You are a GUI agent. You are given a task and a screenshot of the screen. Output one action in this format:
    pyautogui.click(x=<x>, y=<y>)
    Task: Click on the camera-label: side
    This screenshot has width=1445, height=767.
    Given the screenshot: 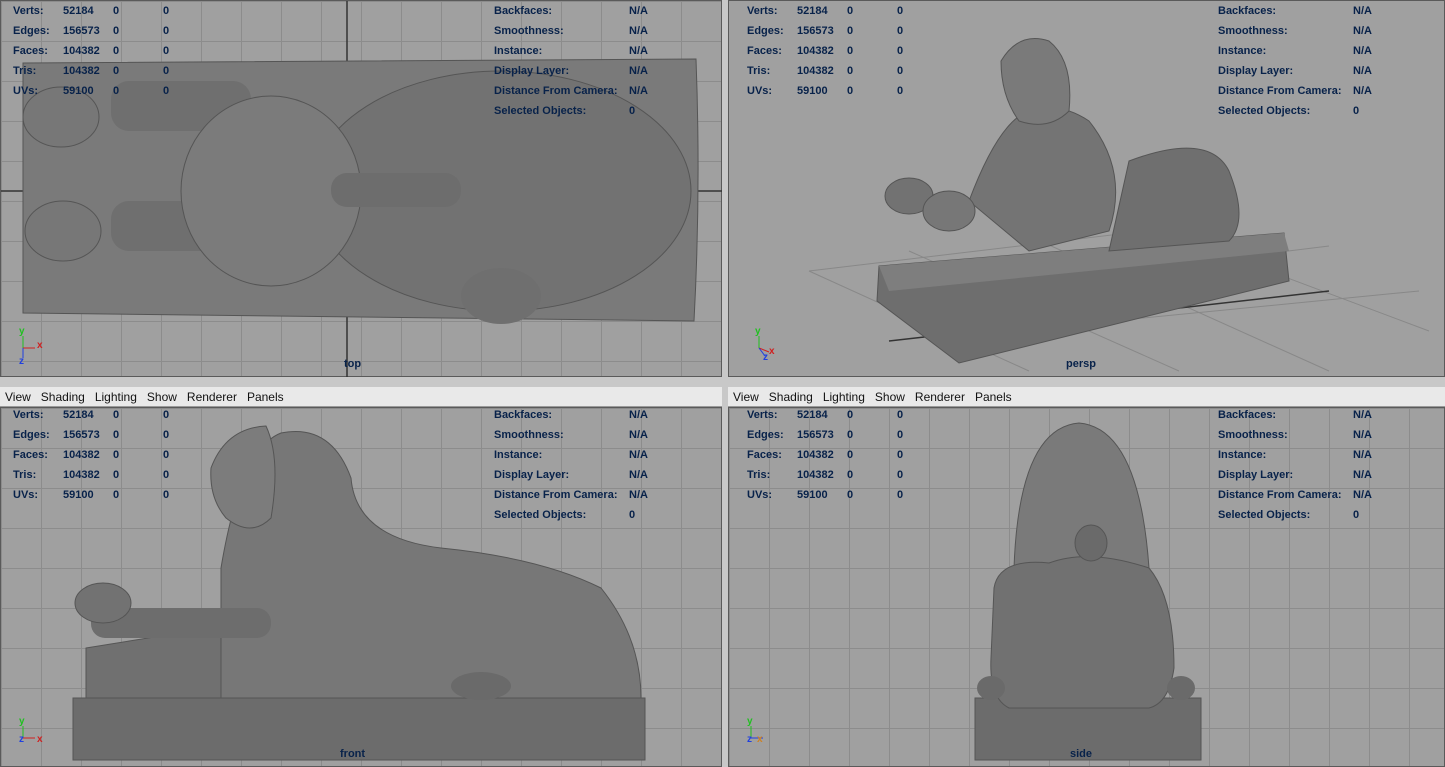 What is the action you would take?
    pyautogui.click(x=1081, y=754)
    